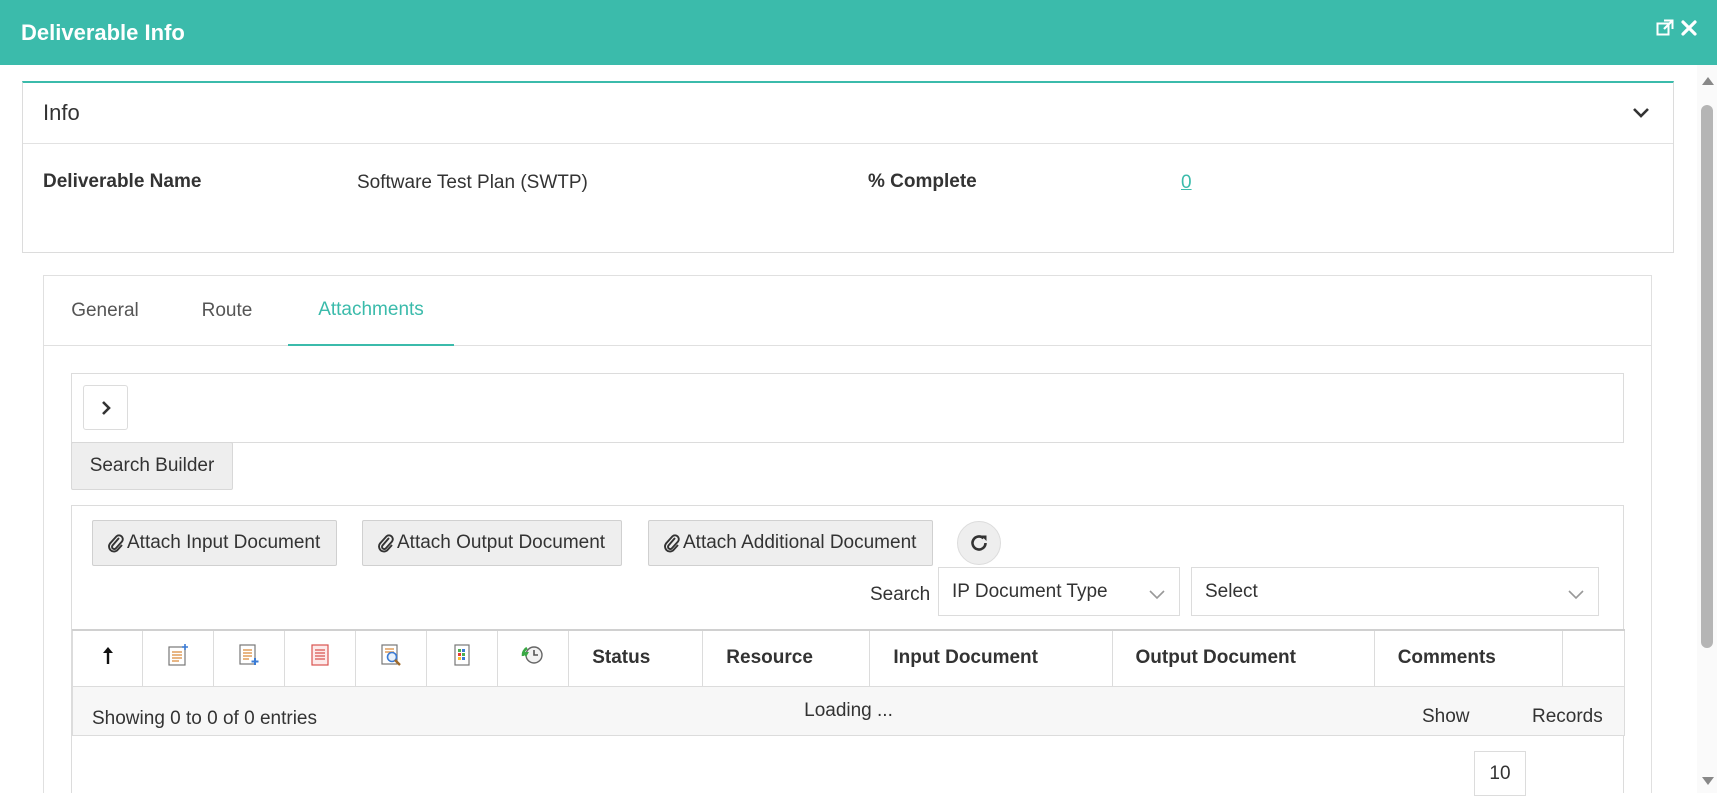  Describe the element at coordinates (800, 542) in the screenshot. I see `attach-additional-label: Attach Additional Document` at that location.